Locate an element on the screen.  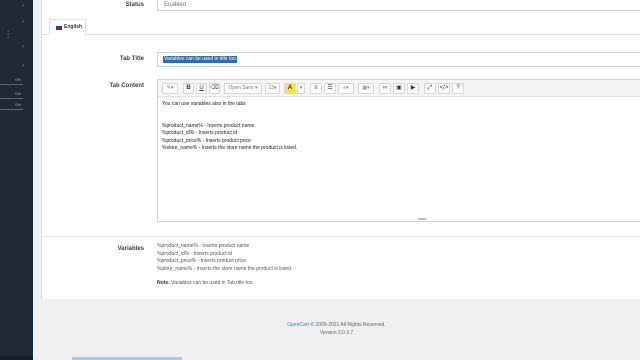
font-size-value: 13 is located at coordinates (271, 88).